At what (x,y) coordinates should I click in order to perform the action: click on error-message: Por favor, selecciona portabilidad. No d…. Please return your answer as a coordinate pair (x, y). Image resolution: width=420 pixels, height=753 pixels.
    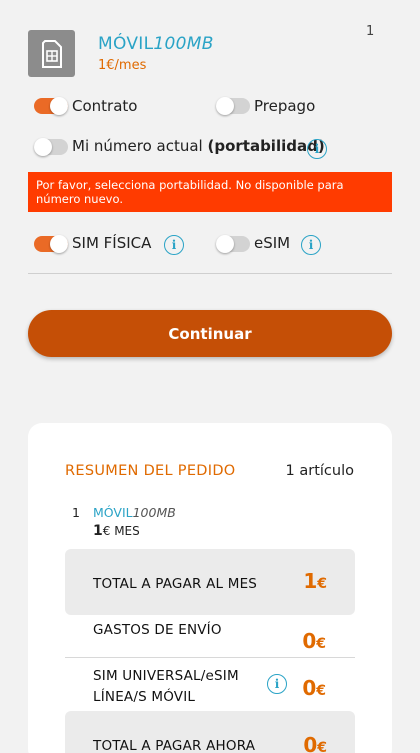
    Looking at the image, I should click on (210, 192).